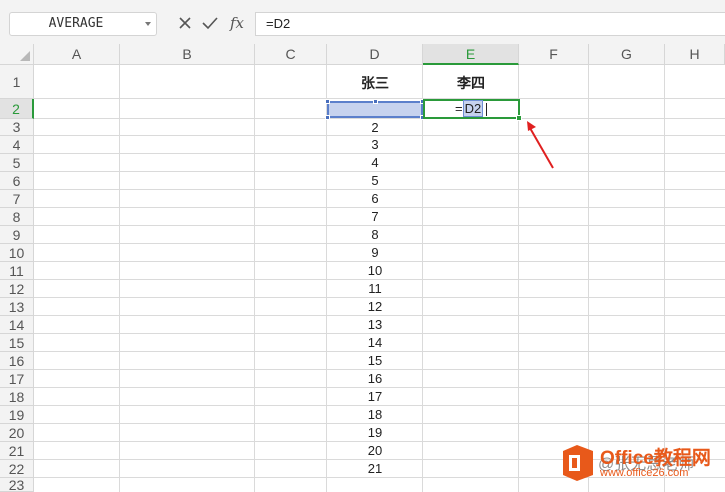  I want to click on row-header-21: 21, so click(17, 451).